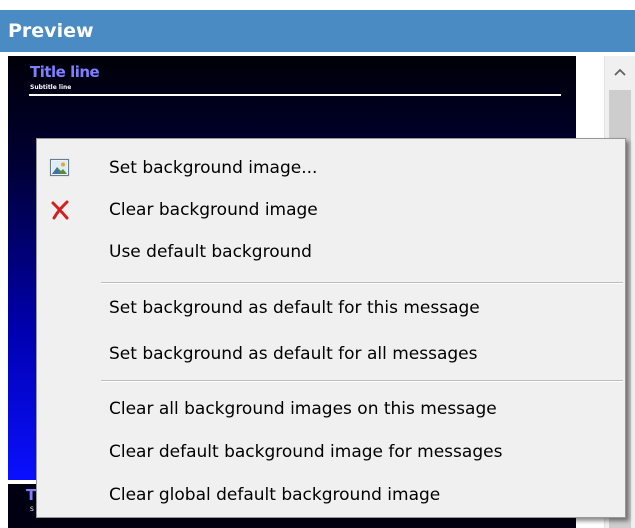  What do you see at coordinates (275, 495) in the screenshot?
I see `menu-item-label: Clear global default background image` at bounding box center [275, 495].